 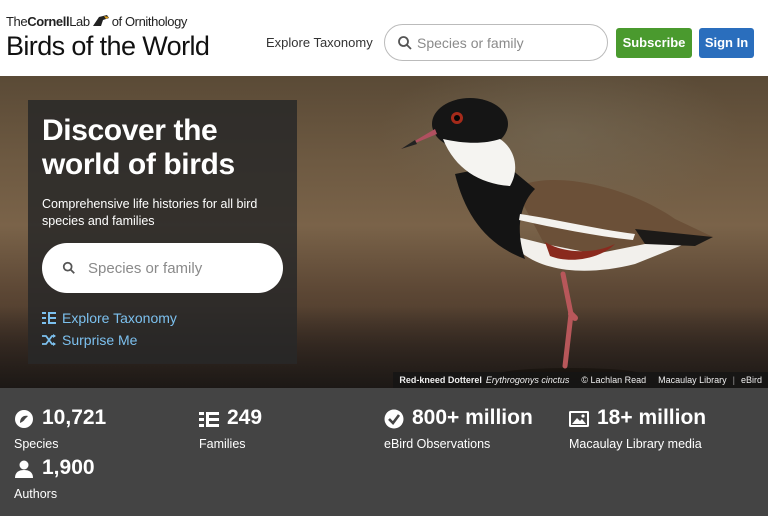 What do you see at coordinates (437, 444) in the screenshot?
I see `stat-label: eBird Observations` at bounding box center [437, 444].